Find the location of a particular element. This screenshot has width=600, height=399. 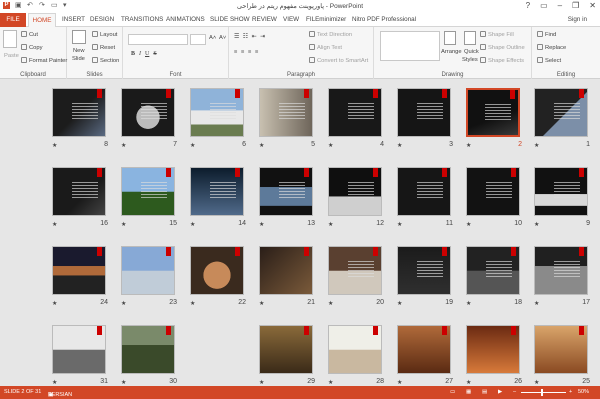

restore-button: ❐ is located at coordinates (575, 5).